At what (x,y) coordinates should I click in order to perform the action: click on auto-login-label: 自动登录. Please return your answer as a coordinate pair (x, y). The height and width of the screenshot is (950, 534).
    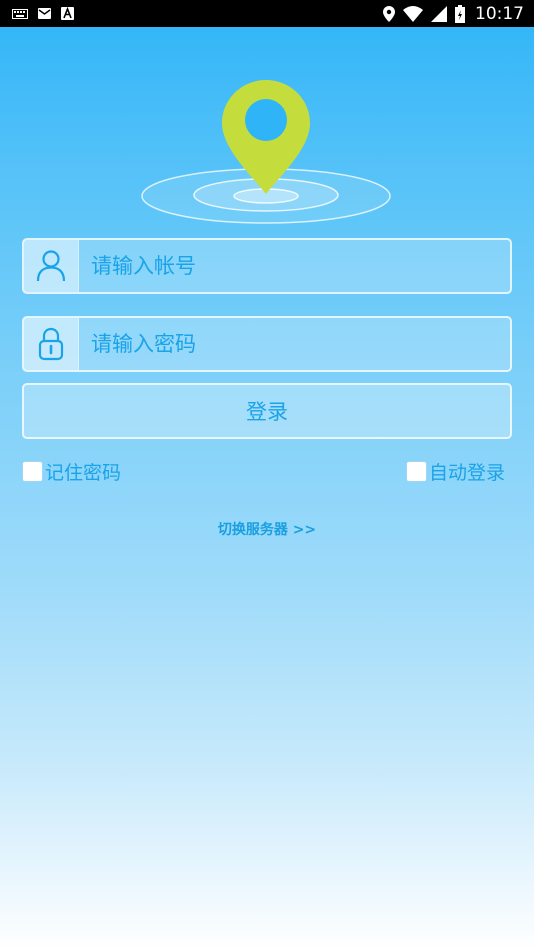
    Looking at the image, I should click on (467, 473).